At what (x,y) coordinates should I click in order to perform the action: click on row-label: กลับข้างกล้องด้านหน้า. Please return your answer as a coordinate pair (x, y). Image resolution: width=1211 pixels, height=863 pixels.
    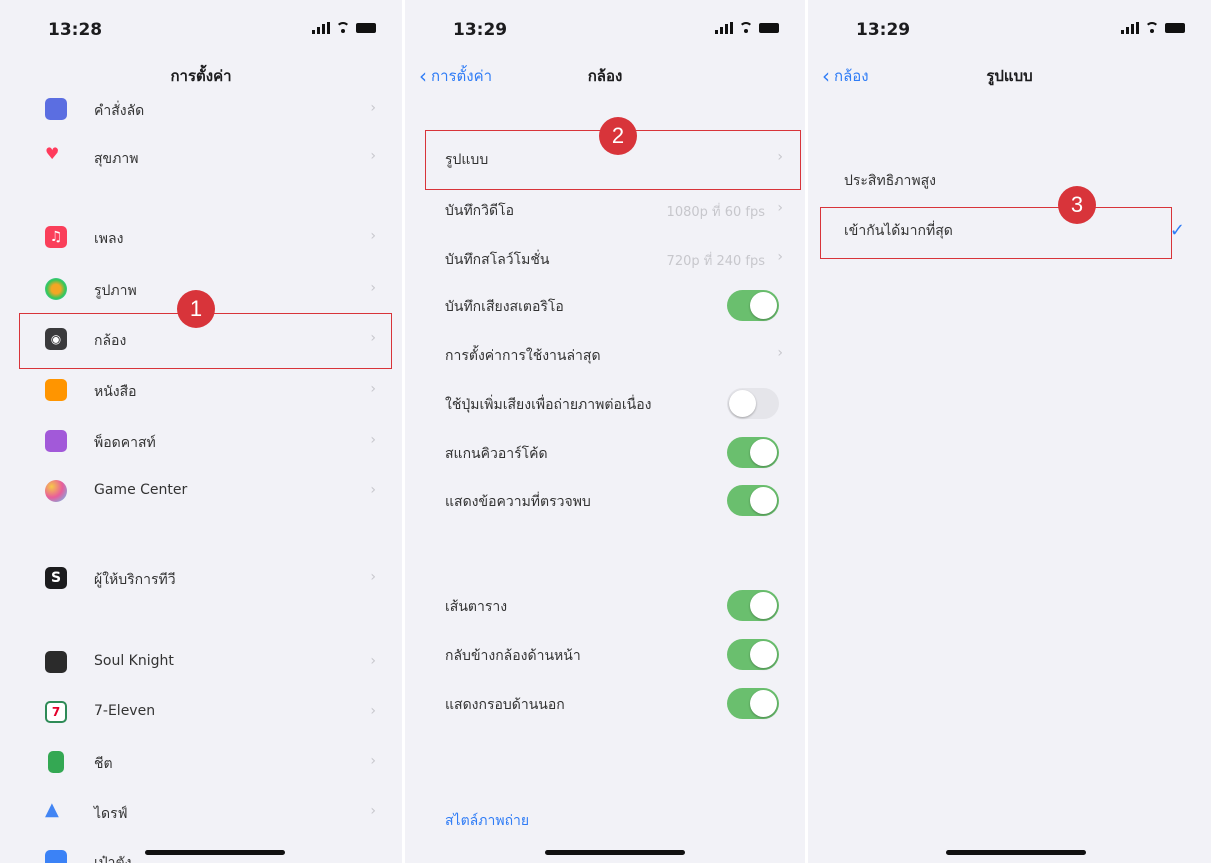
    Looking at the image, I should click on (513, 656).